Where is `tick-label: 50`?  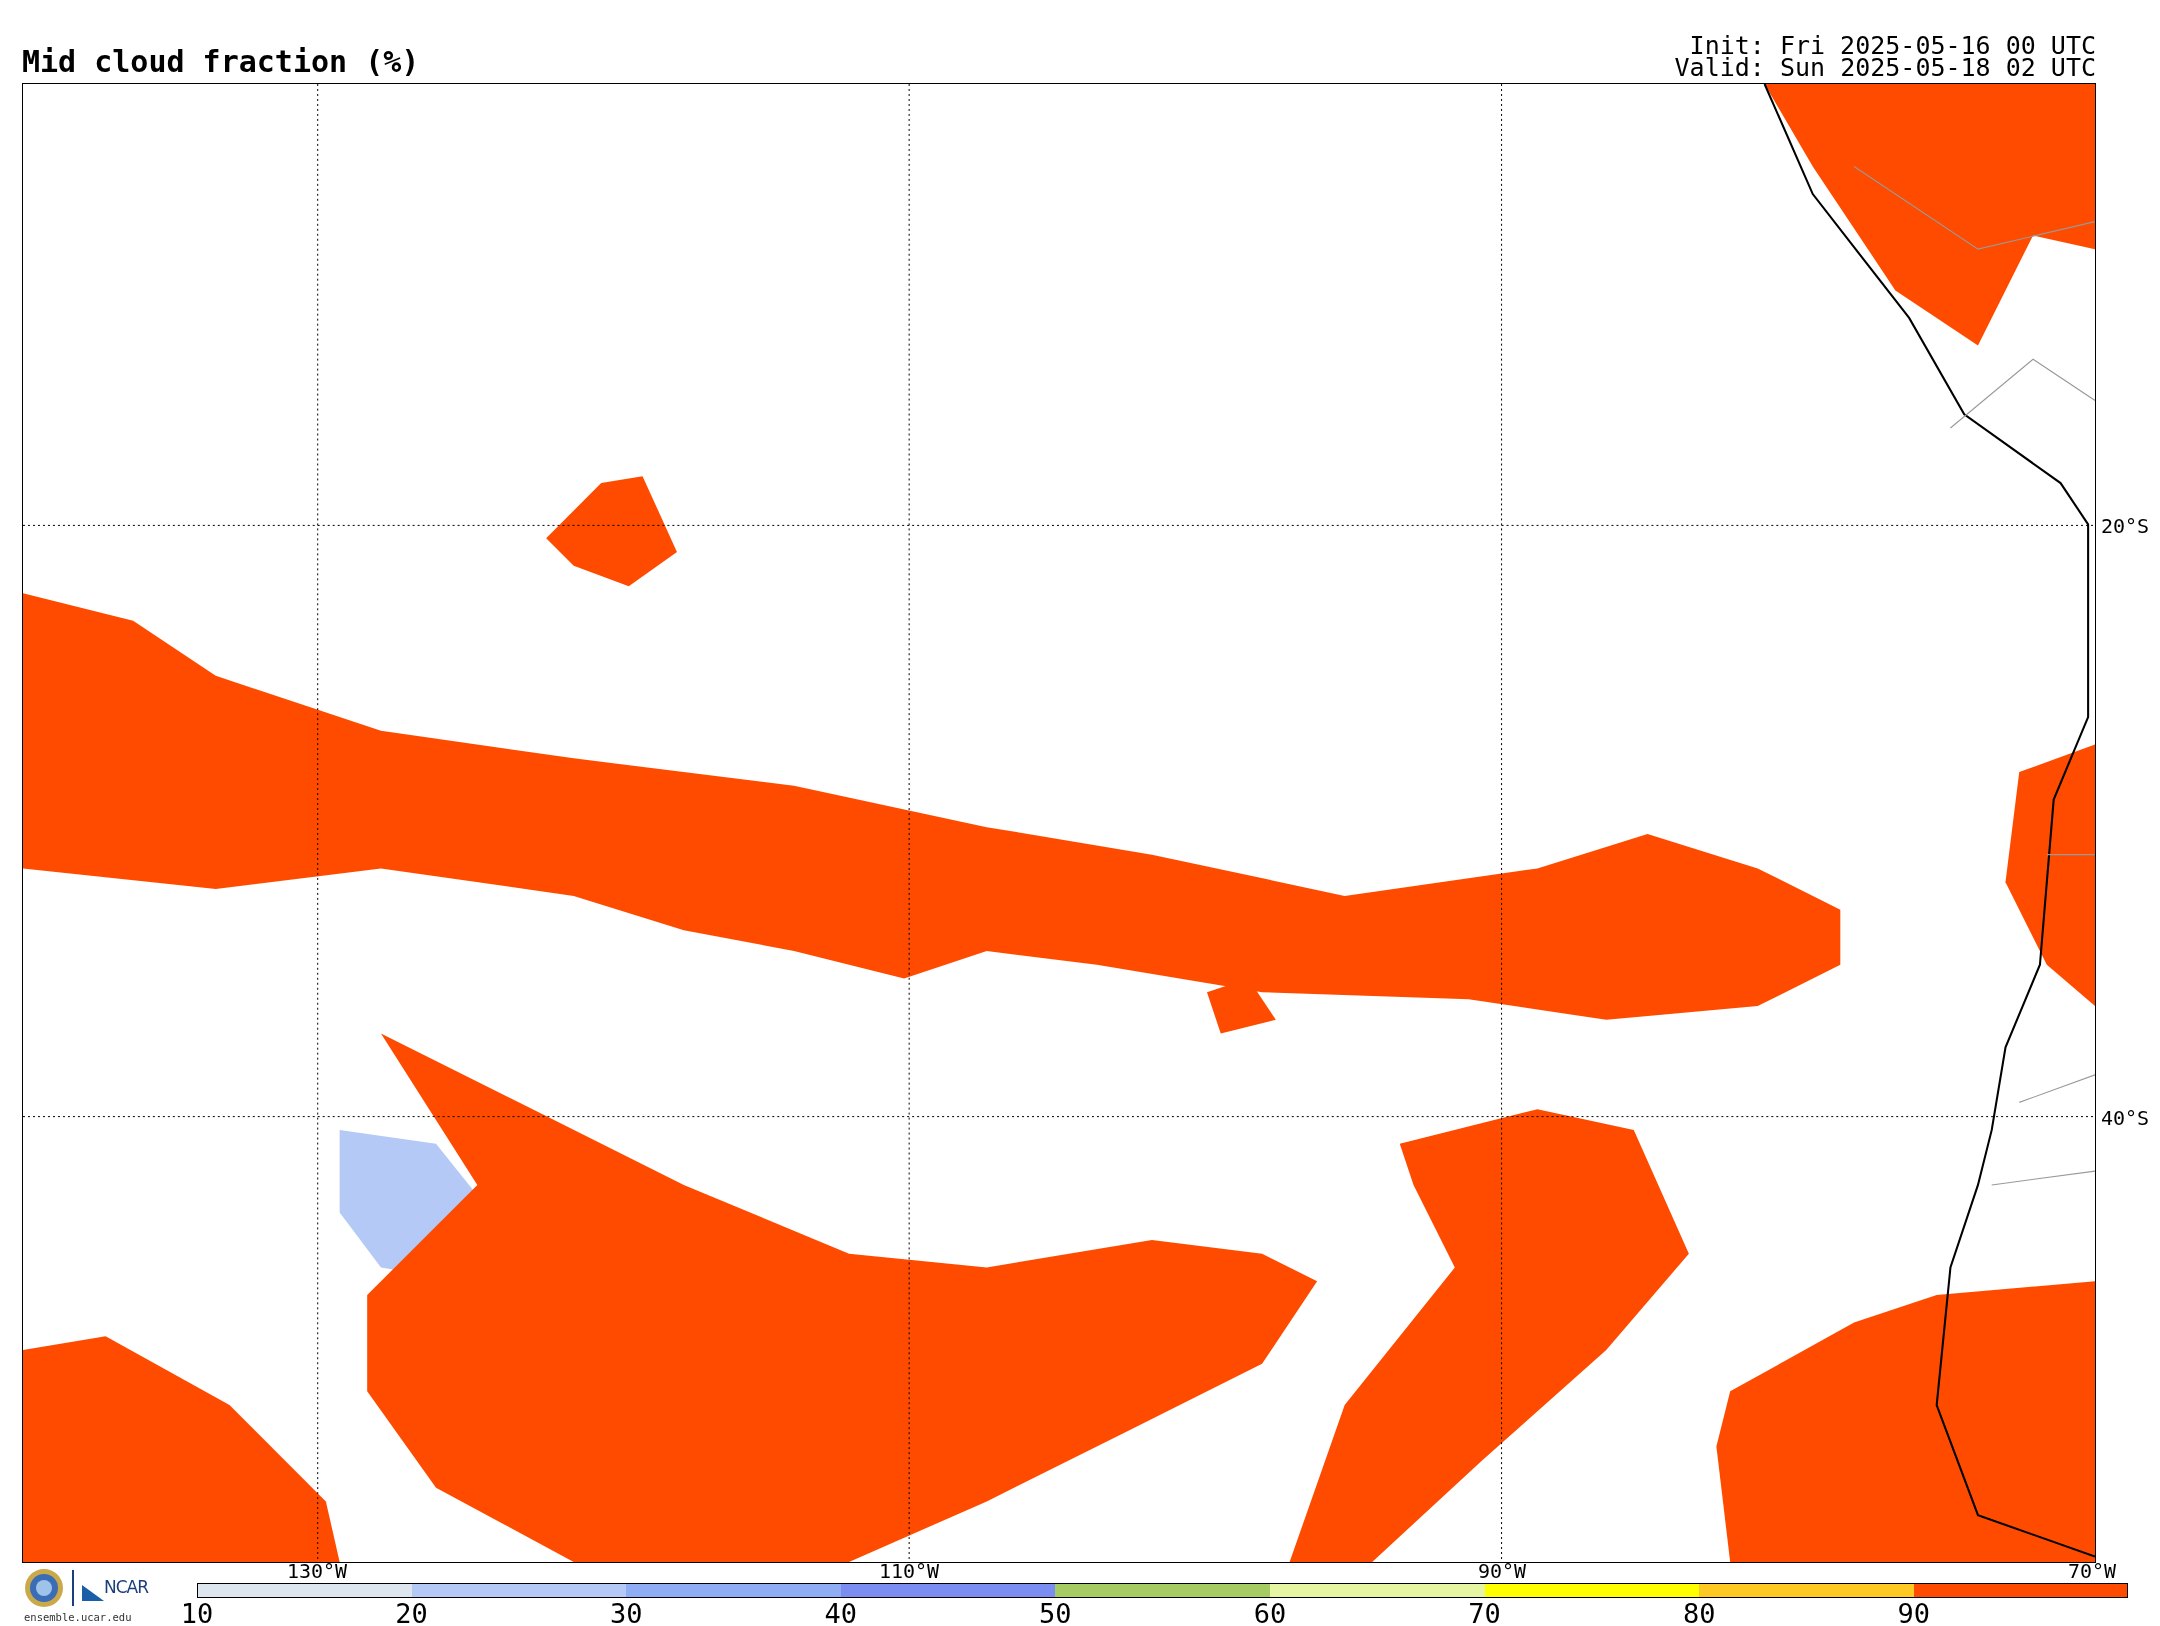 tick-label: 50 is located at coordinates (1055, 1613).